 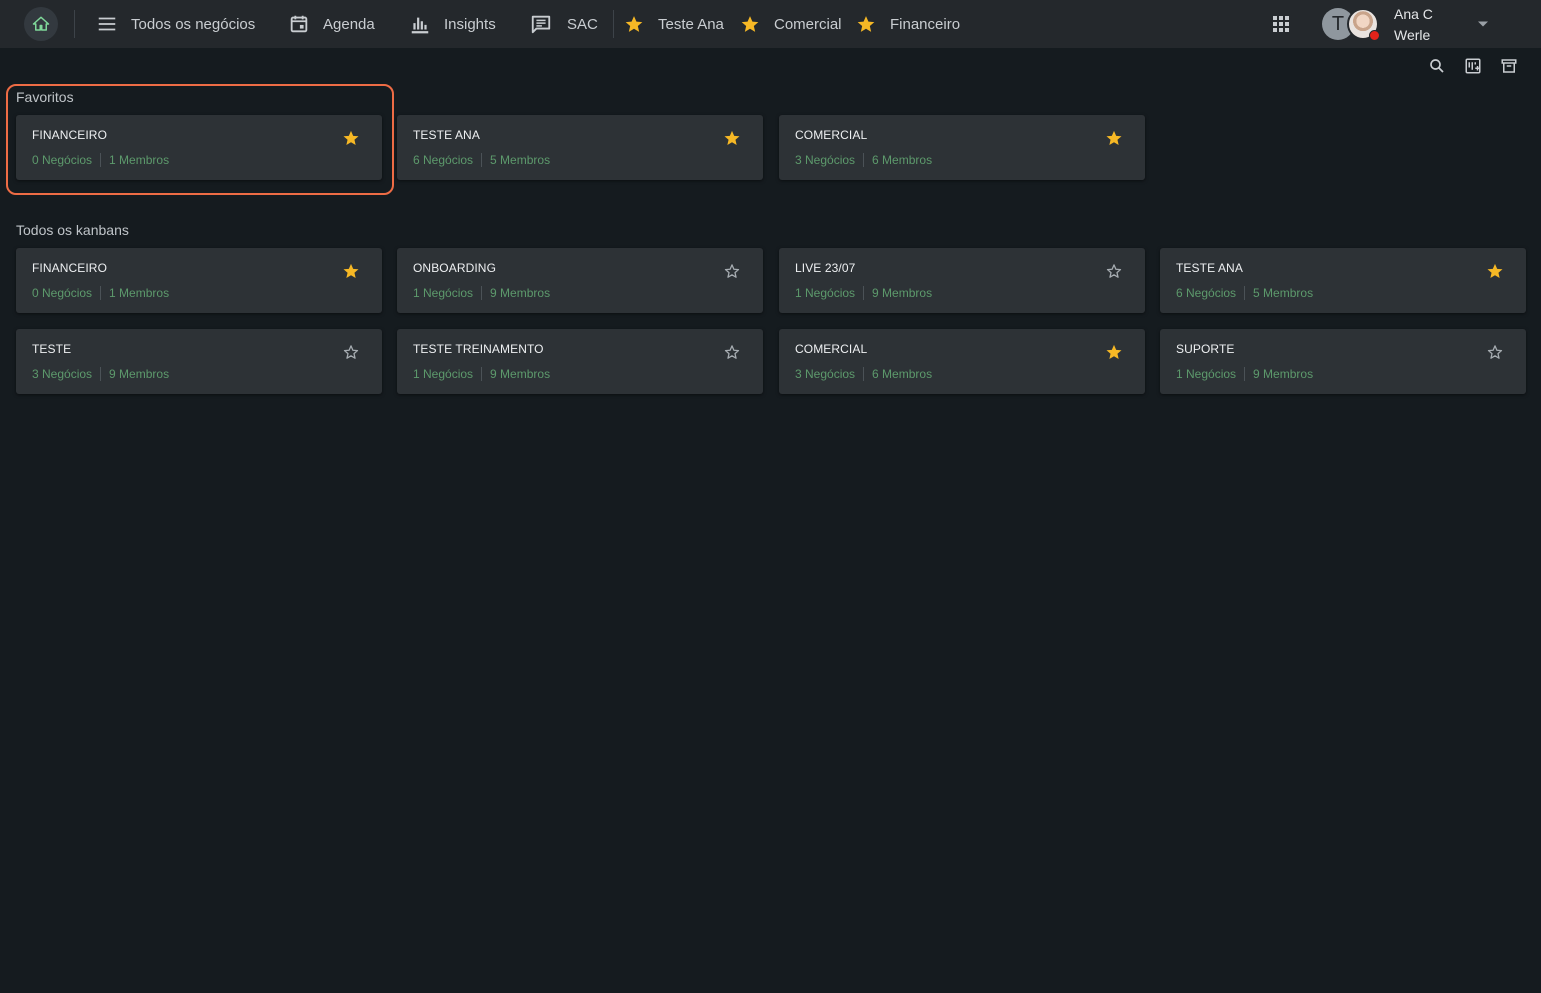 I want to click on kanban-meta: 3 Negócios 9 Membros, so click(x=100, y=374).